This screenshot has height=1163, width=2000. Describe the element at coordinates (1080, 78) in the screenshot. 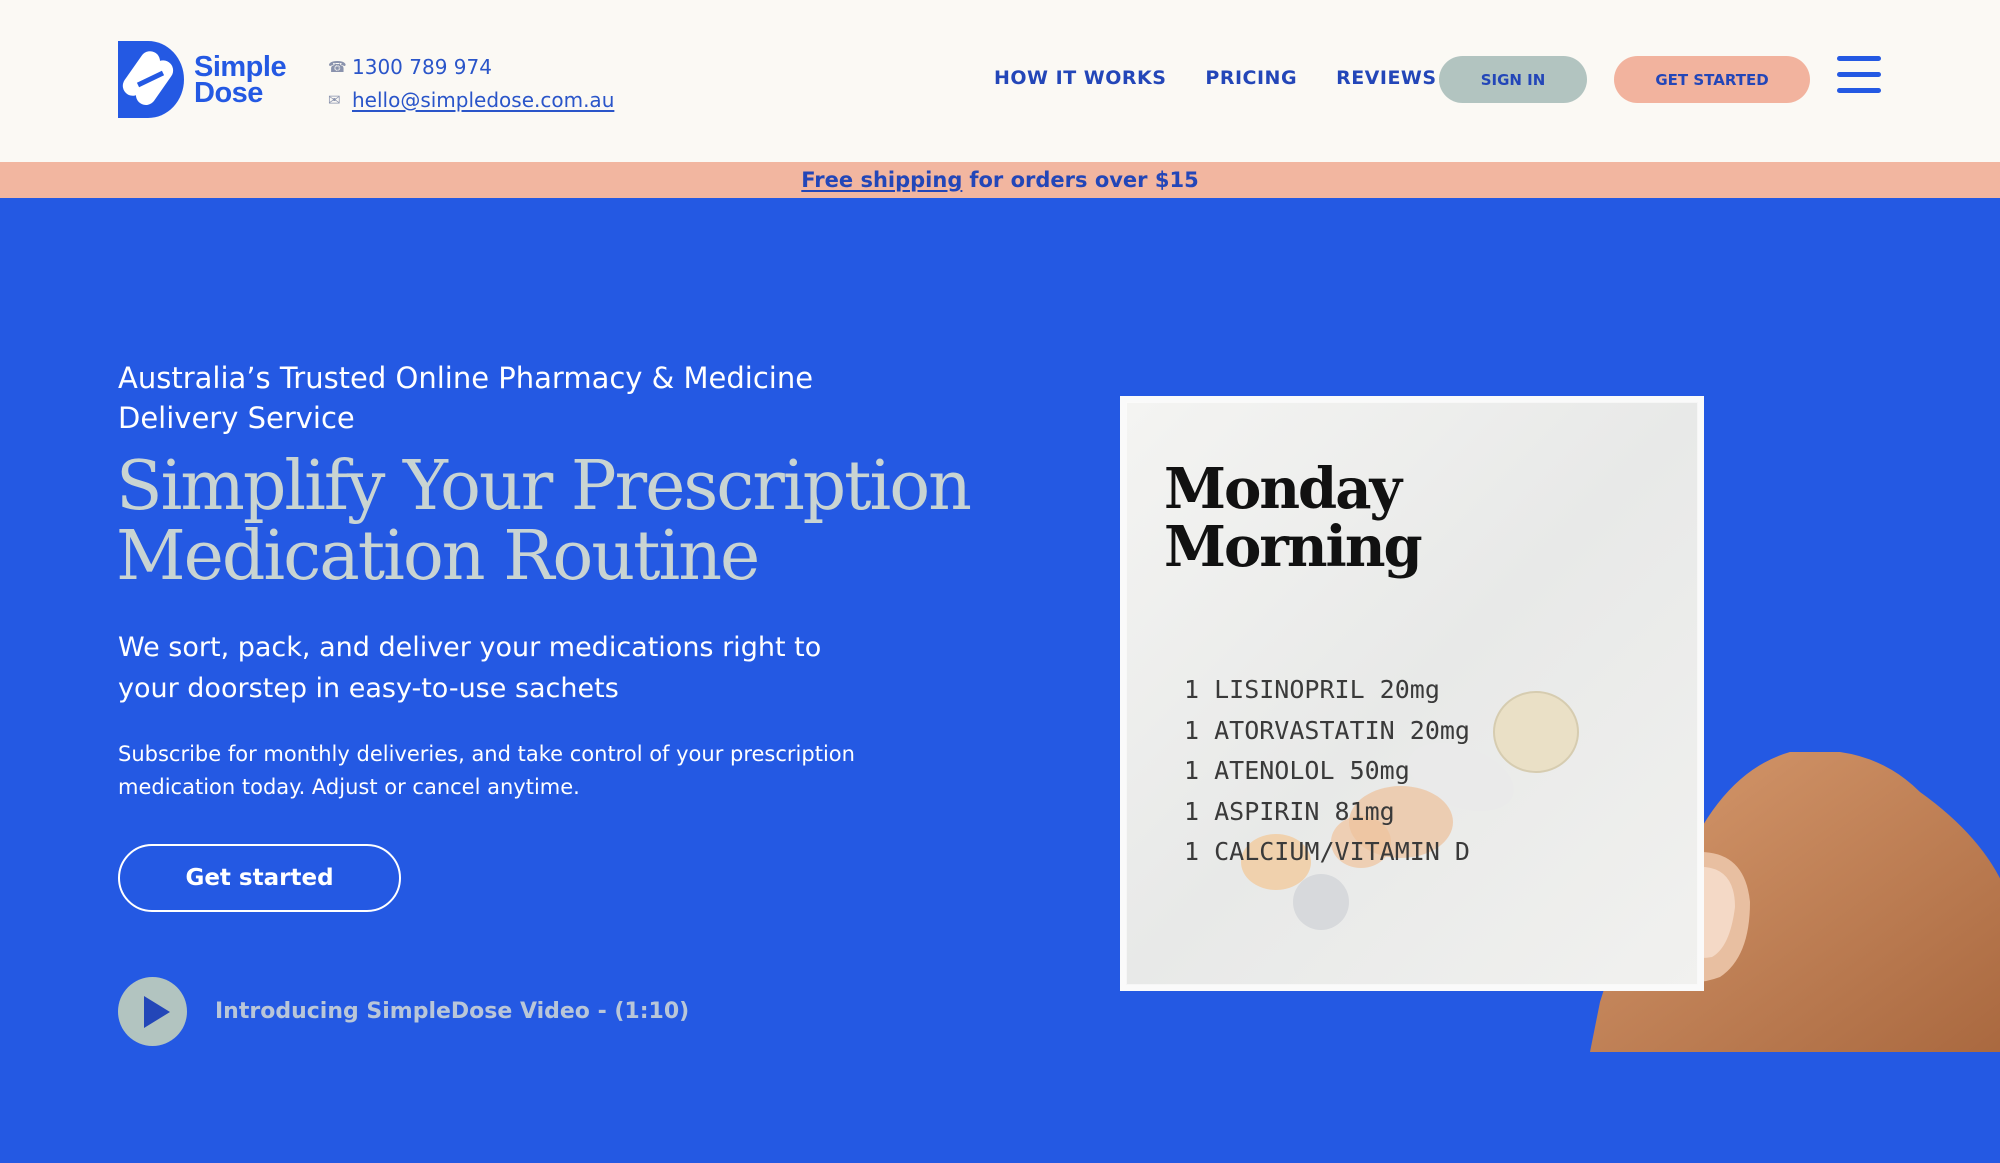

I see `nav-how-it-works: HOW IT WORKS` at that location.